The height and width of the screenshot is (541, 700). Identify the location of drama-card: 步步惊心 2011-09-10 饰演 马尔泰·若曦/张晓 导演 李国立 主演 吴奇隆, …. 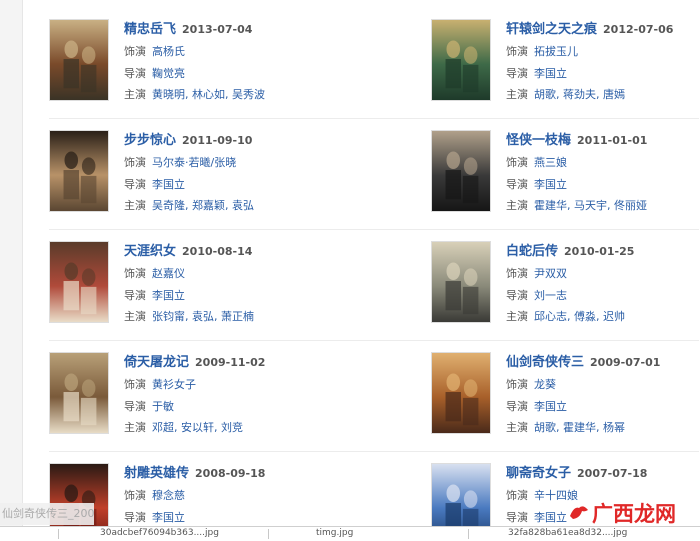
(184, 180).